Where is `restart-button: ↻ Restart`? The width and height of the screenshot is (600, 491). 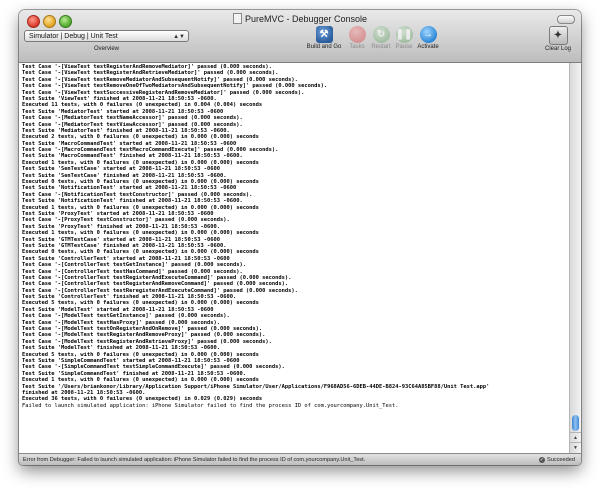
restart-button: ↻ Restart is located at coordinates (381, 38).